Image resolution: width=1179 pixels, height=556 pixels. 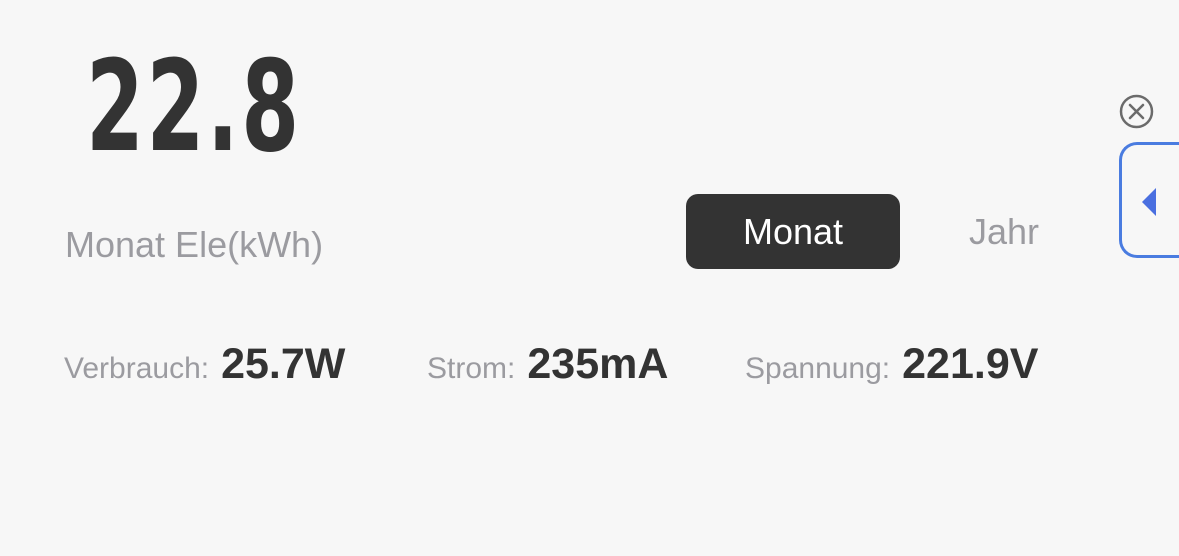 I want to click on stat-consumption-label: Verbrauch:, so click(x=137, y=368).